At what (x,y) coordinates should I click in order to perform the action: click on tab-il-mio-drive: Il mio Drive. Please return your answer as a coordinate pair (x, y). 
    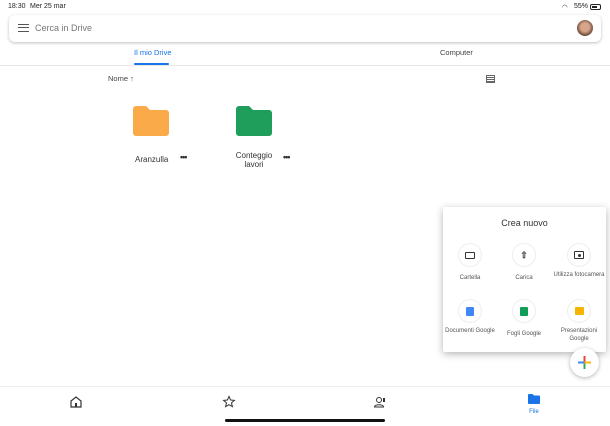
    Looking at the image, I should click on (153, 52).